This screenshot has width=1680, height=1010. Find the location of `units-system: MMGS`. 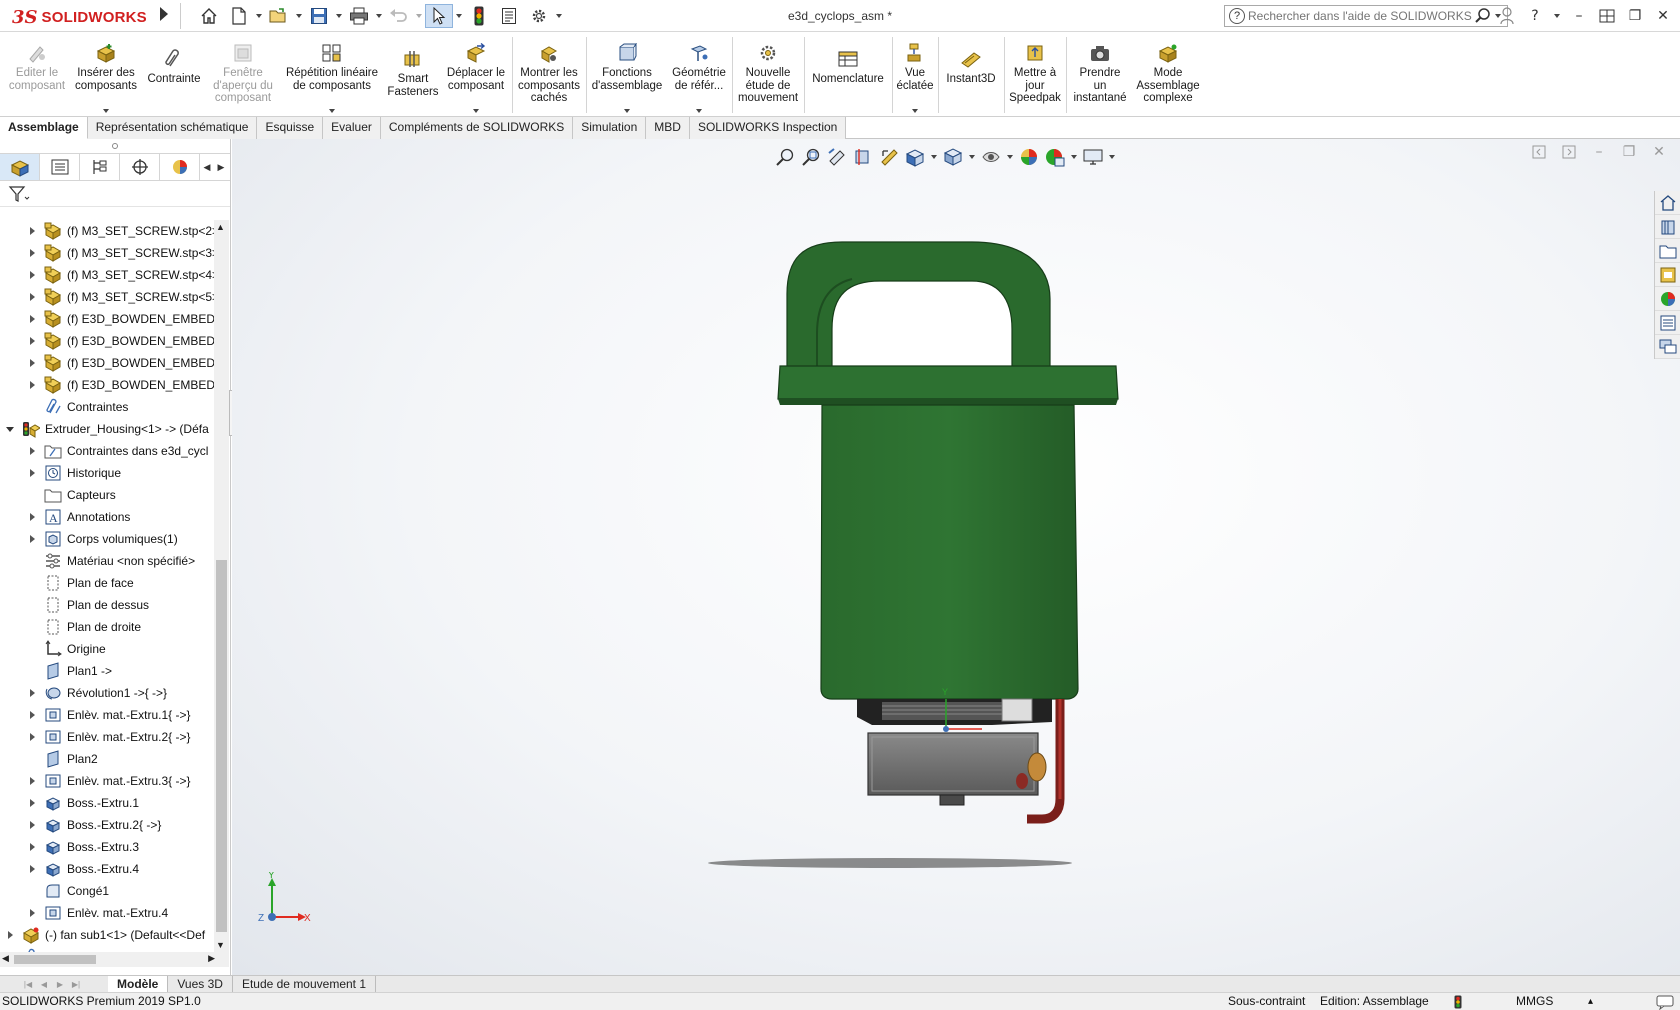

units-system: MMGS is located at coordinates (1534, 1001).